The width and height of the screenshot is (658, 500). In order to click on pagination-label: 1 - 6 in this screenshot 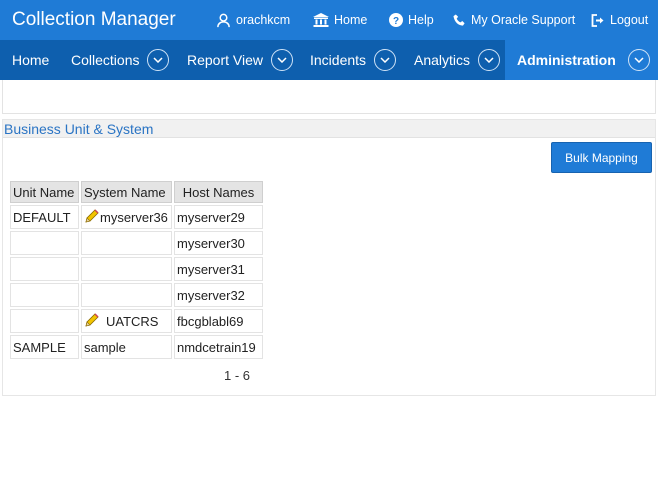, I will do `click(237, 375)`.